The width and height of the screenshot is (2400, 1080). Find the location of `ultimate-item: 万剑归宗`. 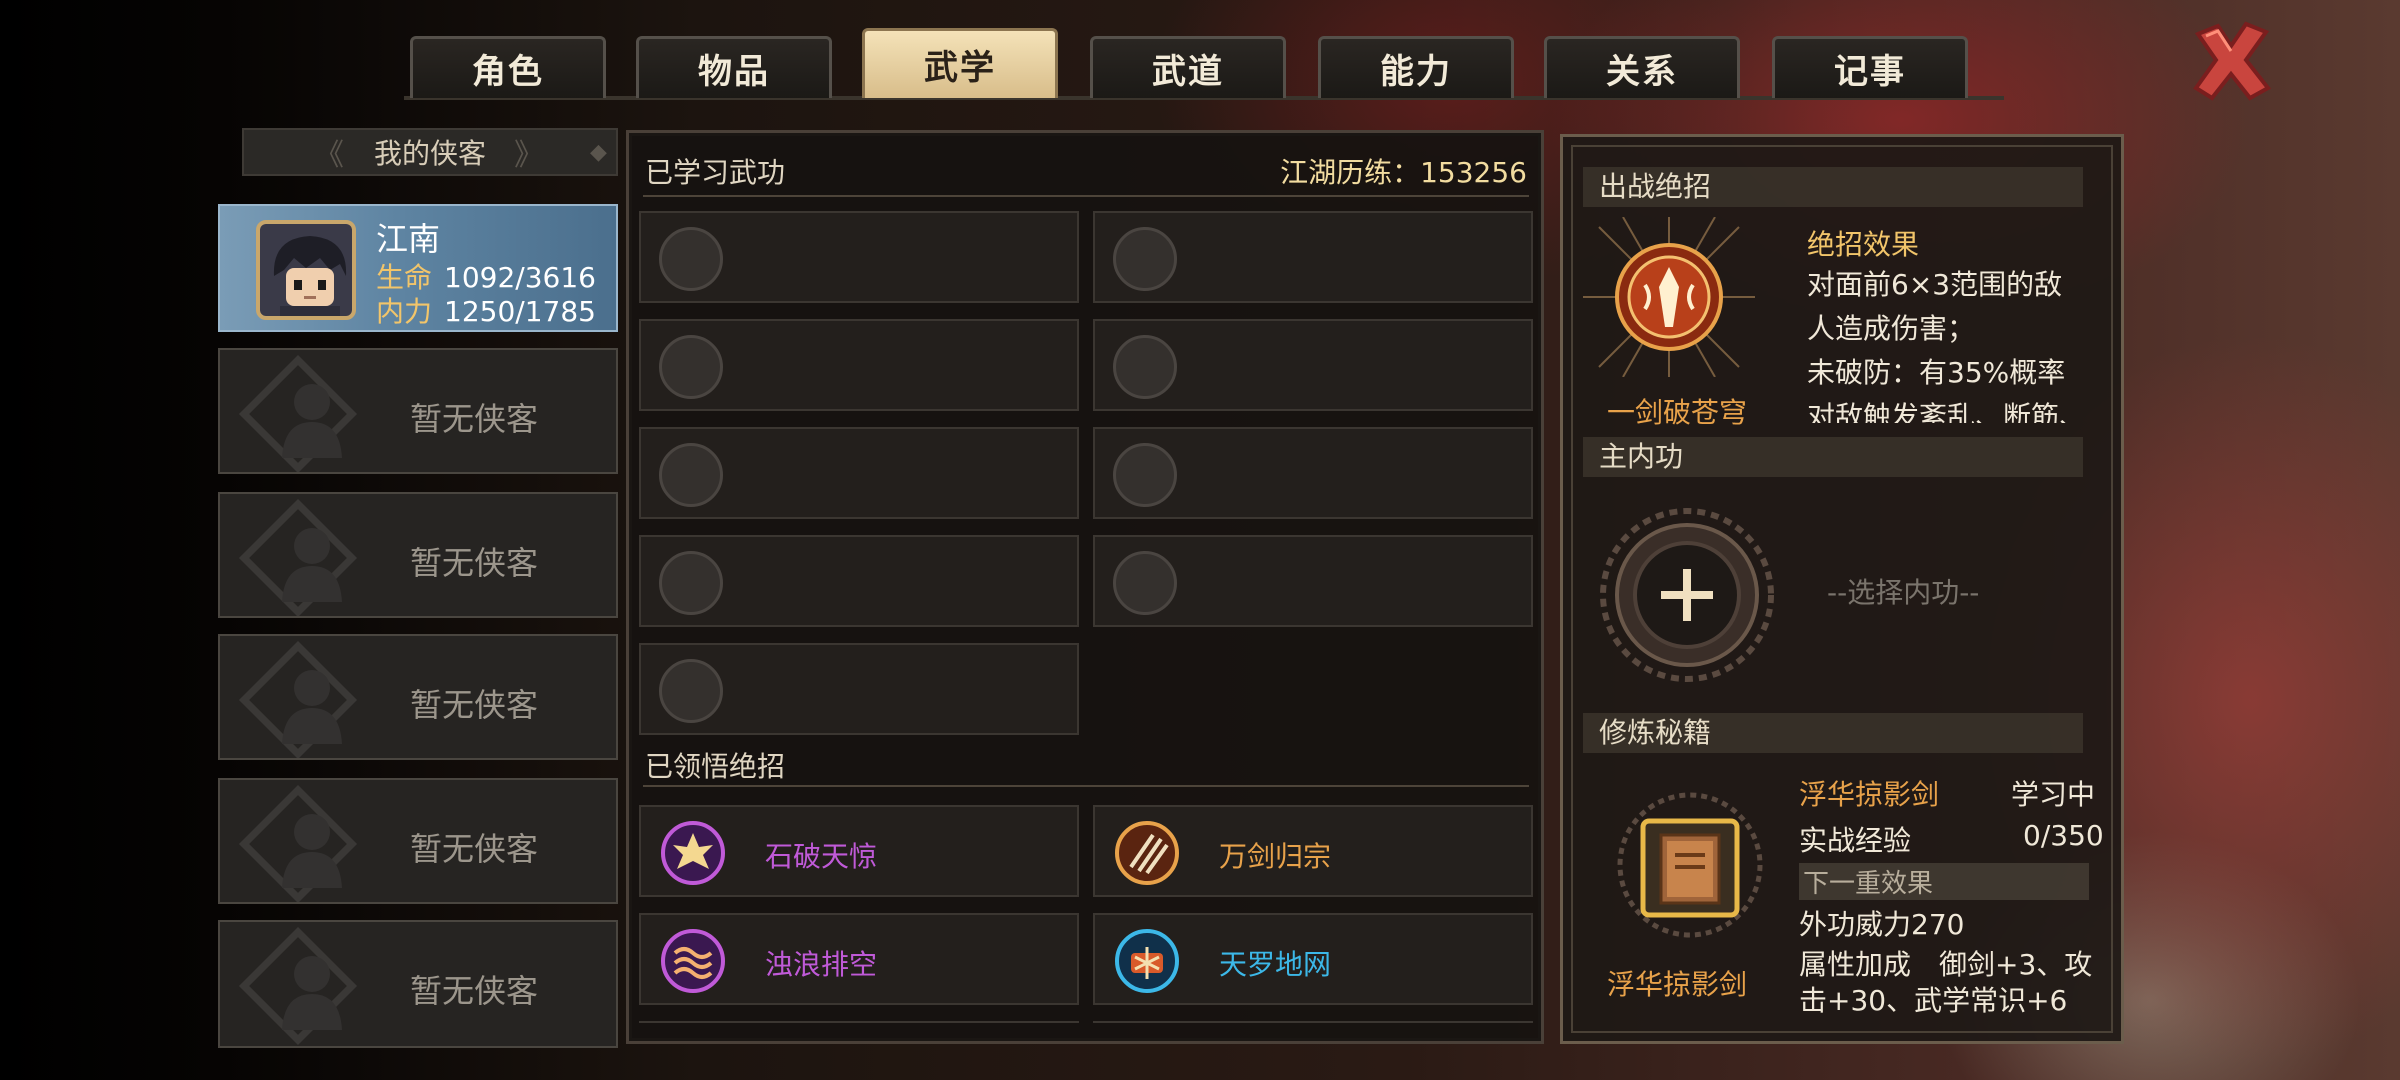

ultimate-item: 万剑归宗 is located at coordinates (1313, 851).